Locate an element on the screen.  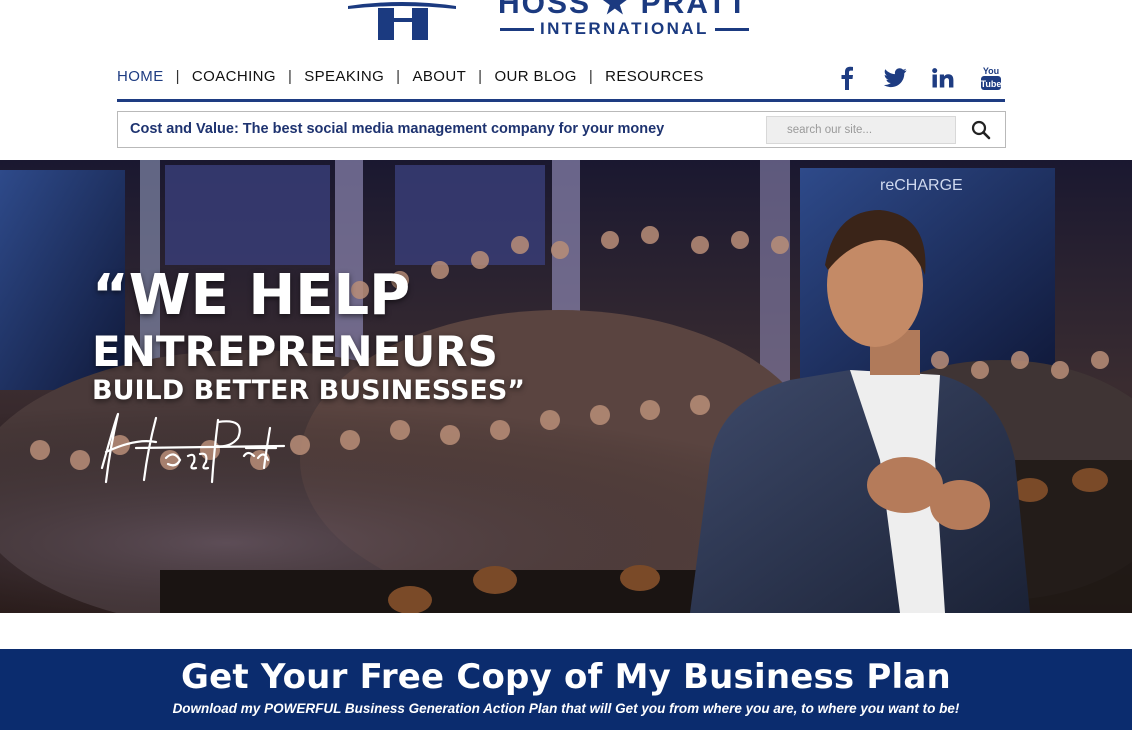
hero-line-1: “WE HELP is located at coordinates (251, 295).